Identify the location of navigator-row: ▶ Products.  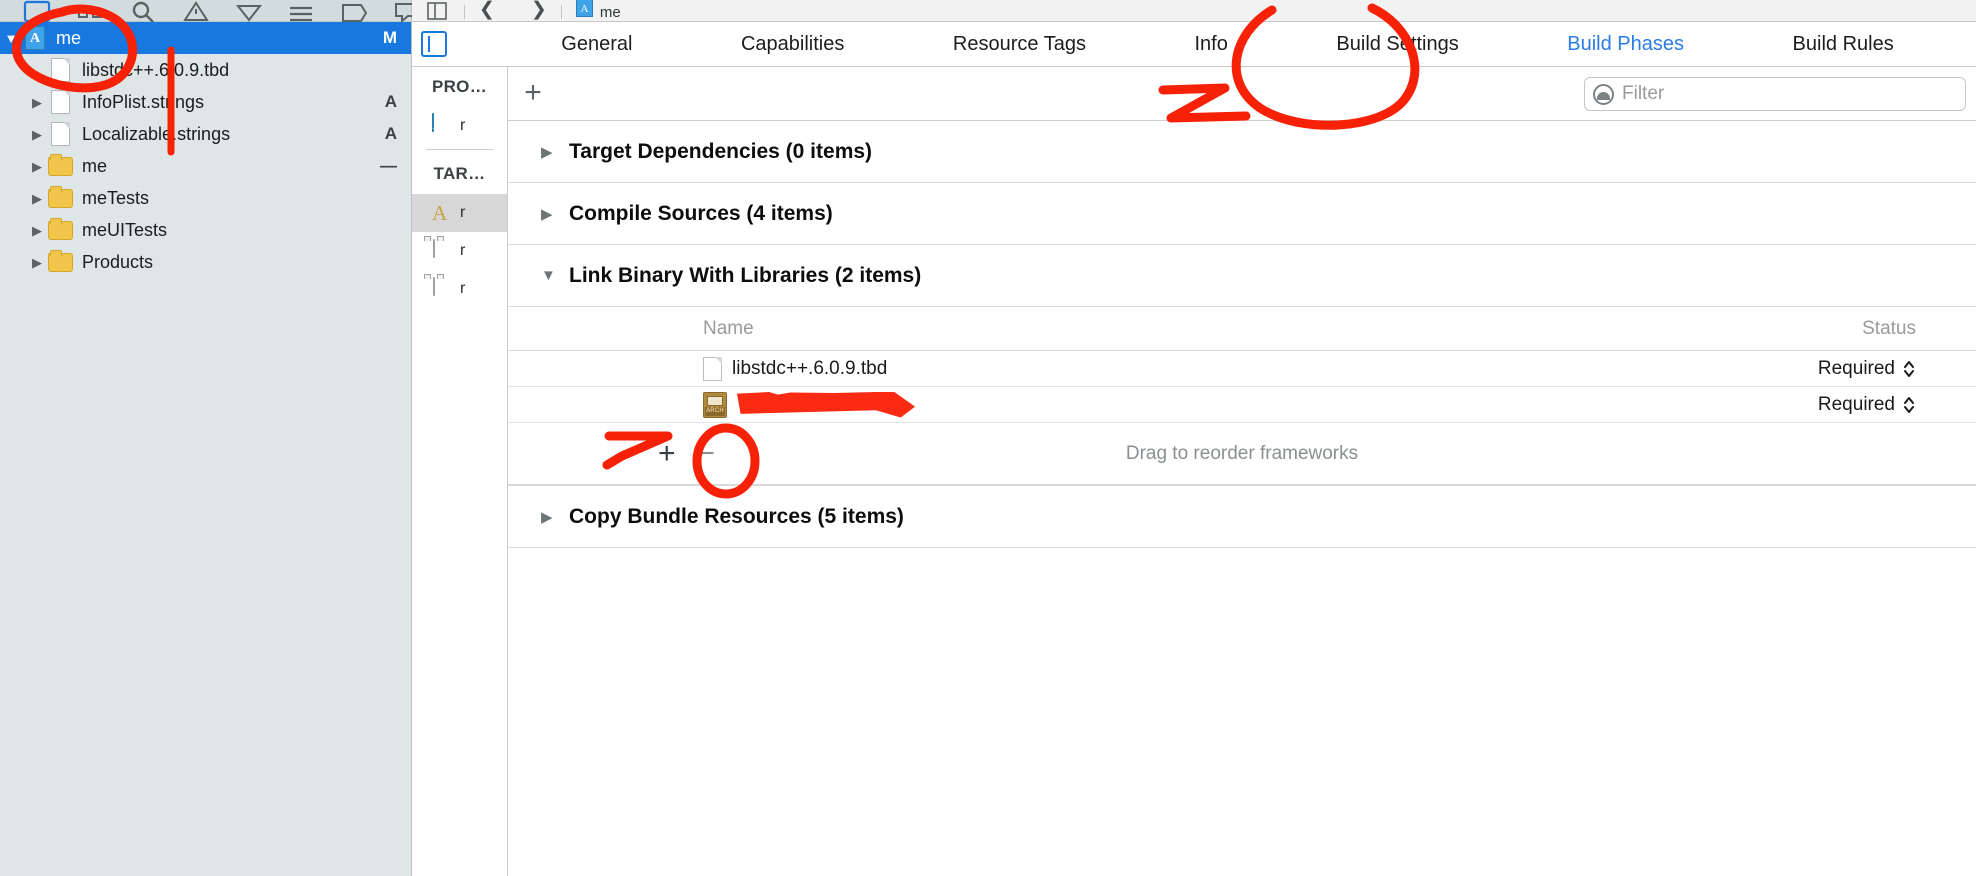
(205, 262).